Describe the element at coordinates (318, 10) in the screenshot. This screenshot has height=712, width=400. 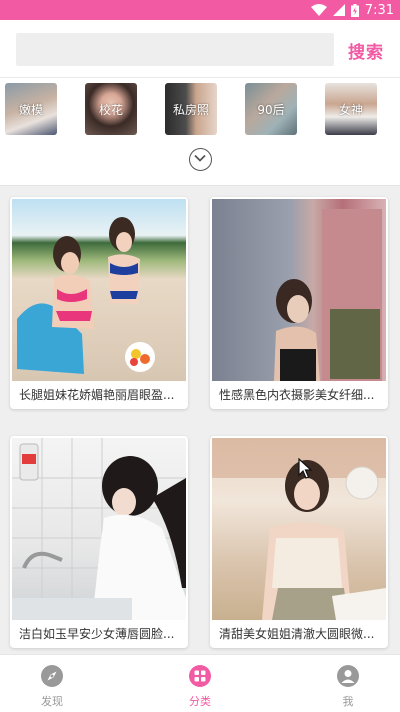
I see `wifi-icon` at that location.